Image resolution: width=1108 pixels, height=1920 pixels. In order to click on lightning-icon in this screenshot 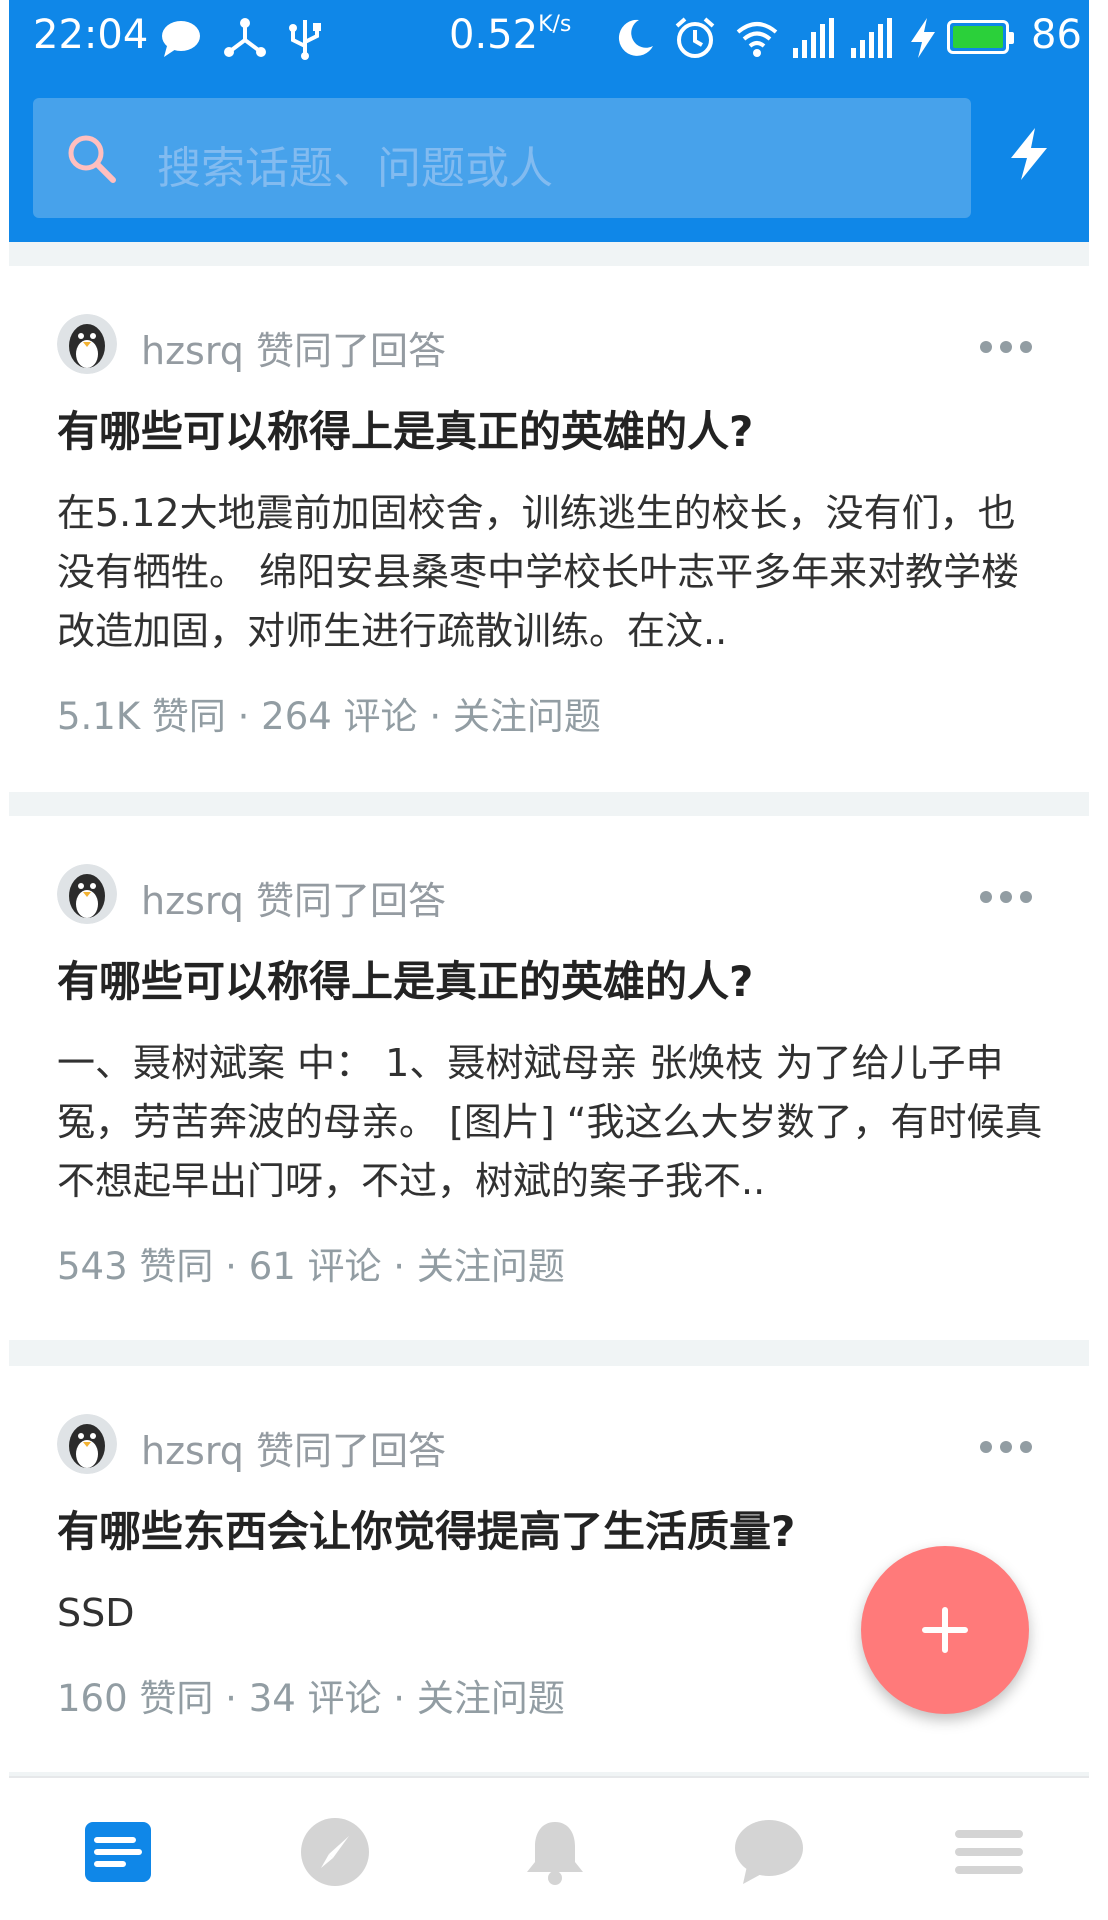, I will do `click(1029, 154)`.